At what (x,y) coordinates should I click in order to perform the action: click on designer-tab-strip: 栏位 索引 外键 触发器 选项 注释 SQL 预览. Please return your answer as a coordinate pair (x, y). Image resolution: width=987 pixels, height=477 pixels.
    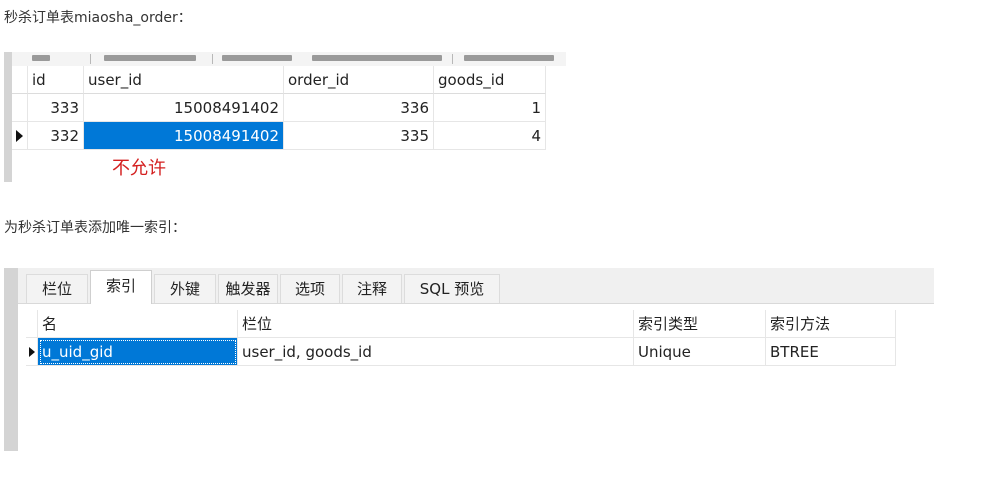
    Looking at the image, I should click on (476, 286).